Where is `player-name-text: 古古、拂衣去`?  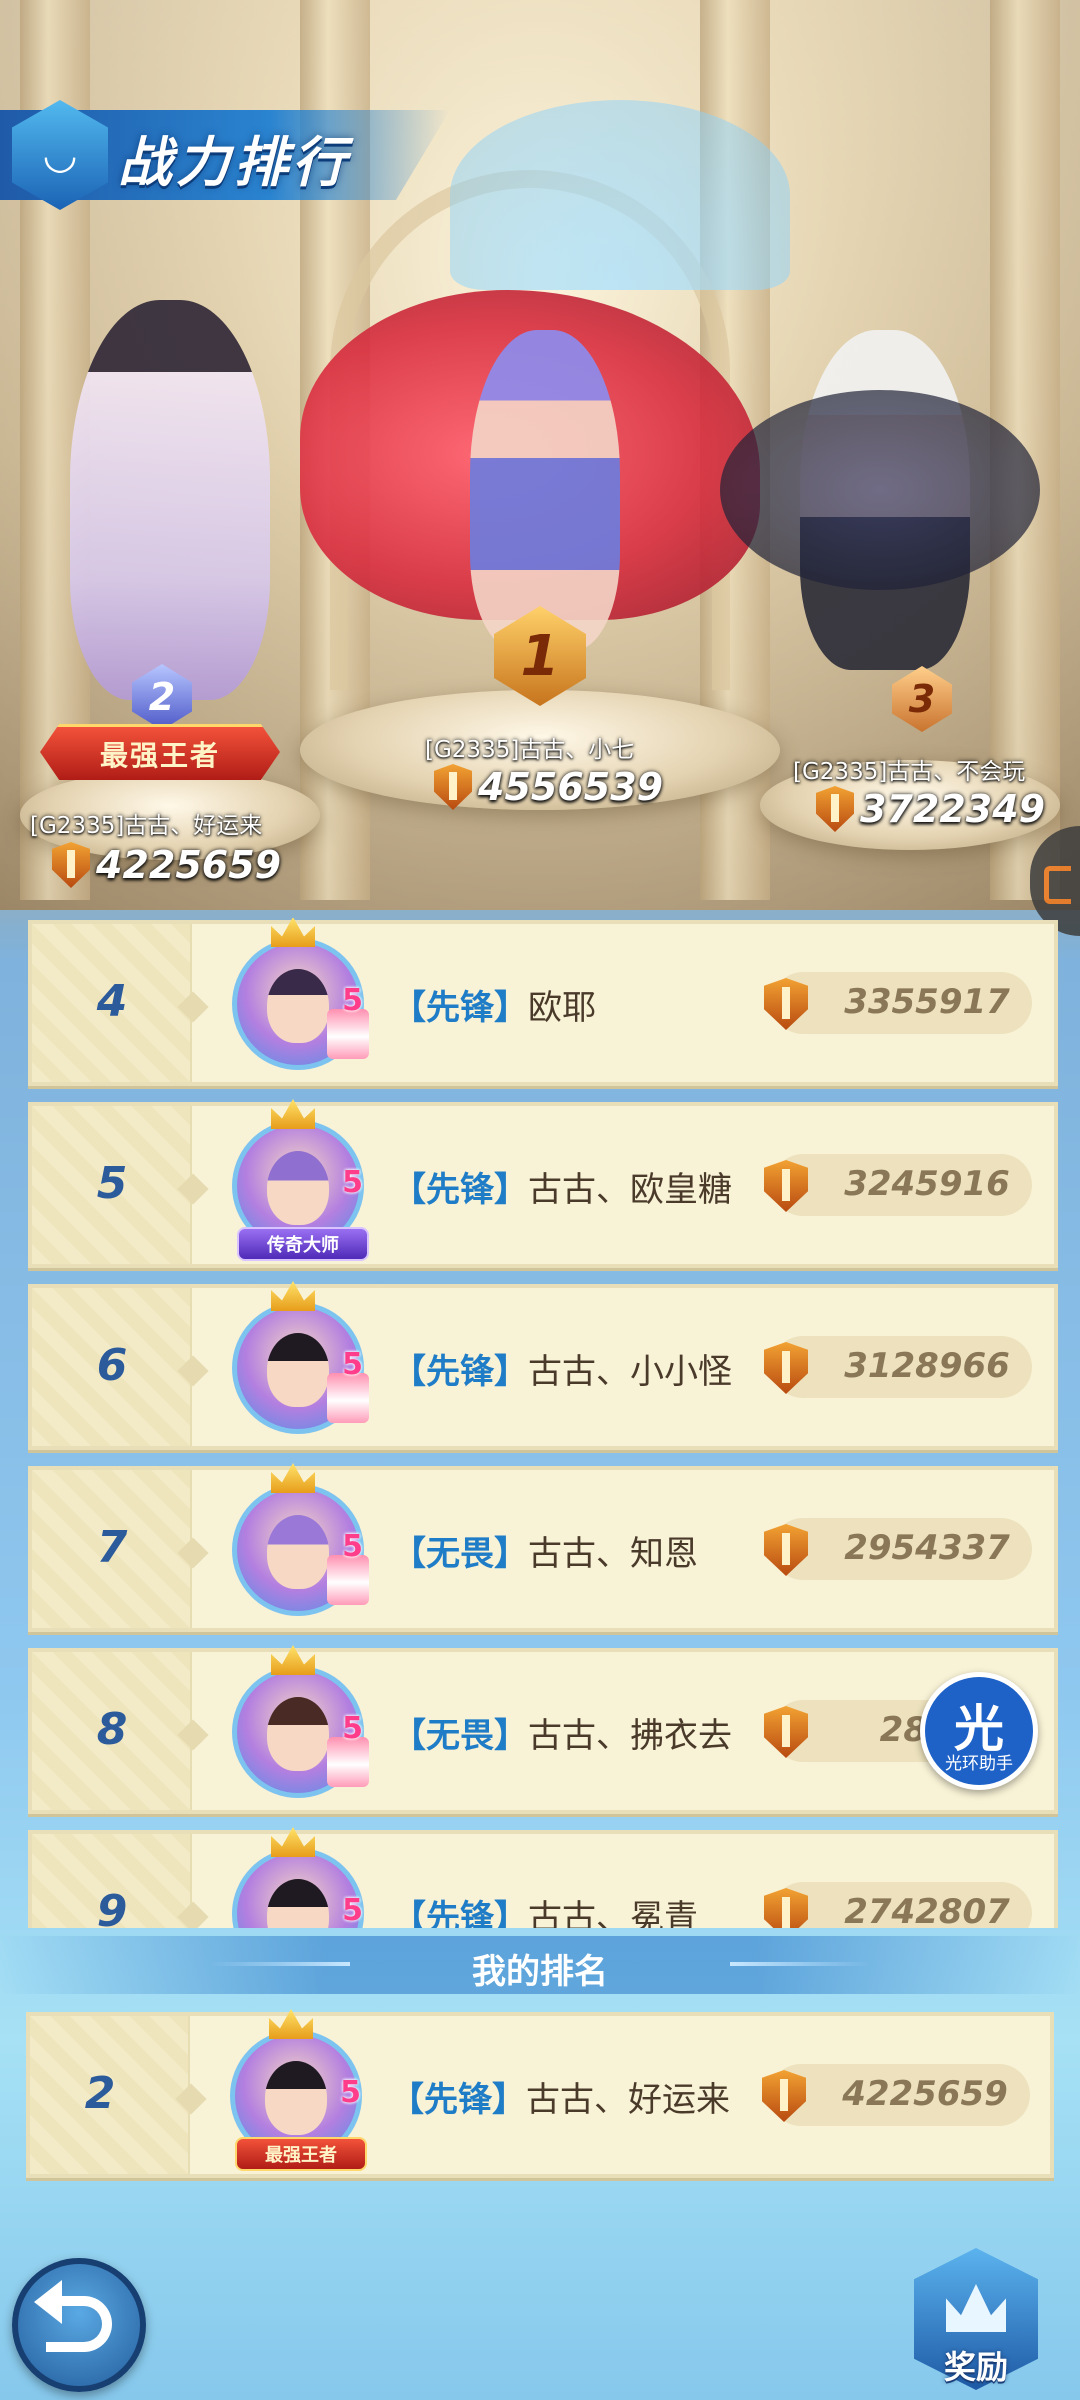 player-name-text: 古古、拂衣去 is located at coordinates (630, 1736).